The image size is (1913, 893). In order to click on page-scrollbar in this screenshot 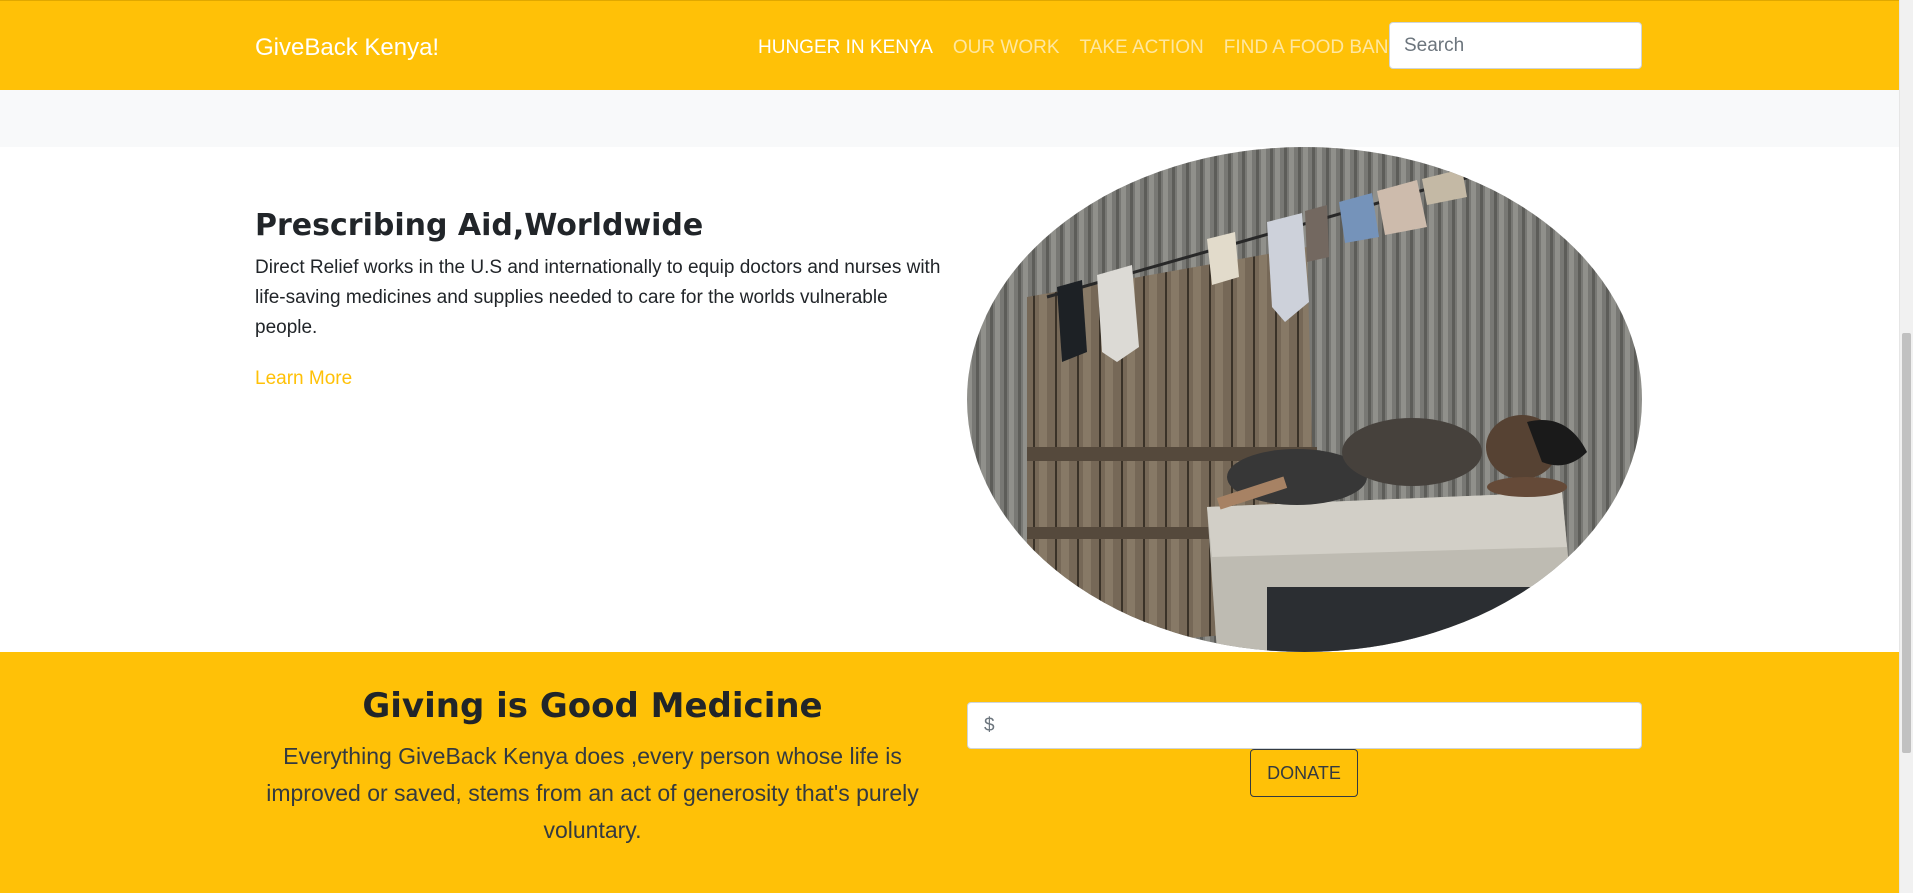, I will do `click(1906, 446)`.